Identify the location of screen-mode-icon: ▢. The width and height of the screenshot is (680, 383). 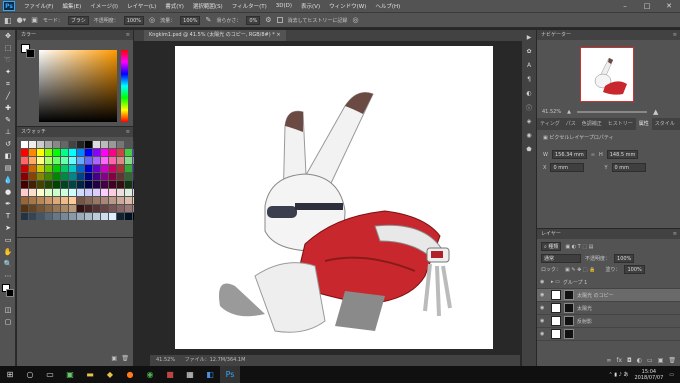
(8, 322).